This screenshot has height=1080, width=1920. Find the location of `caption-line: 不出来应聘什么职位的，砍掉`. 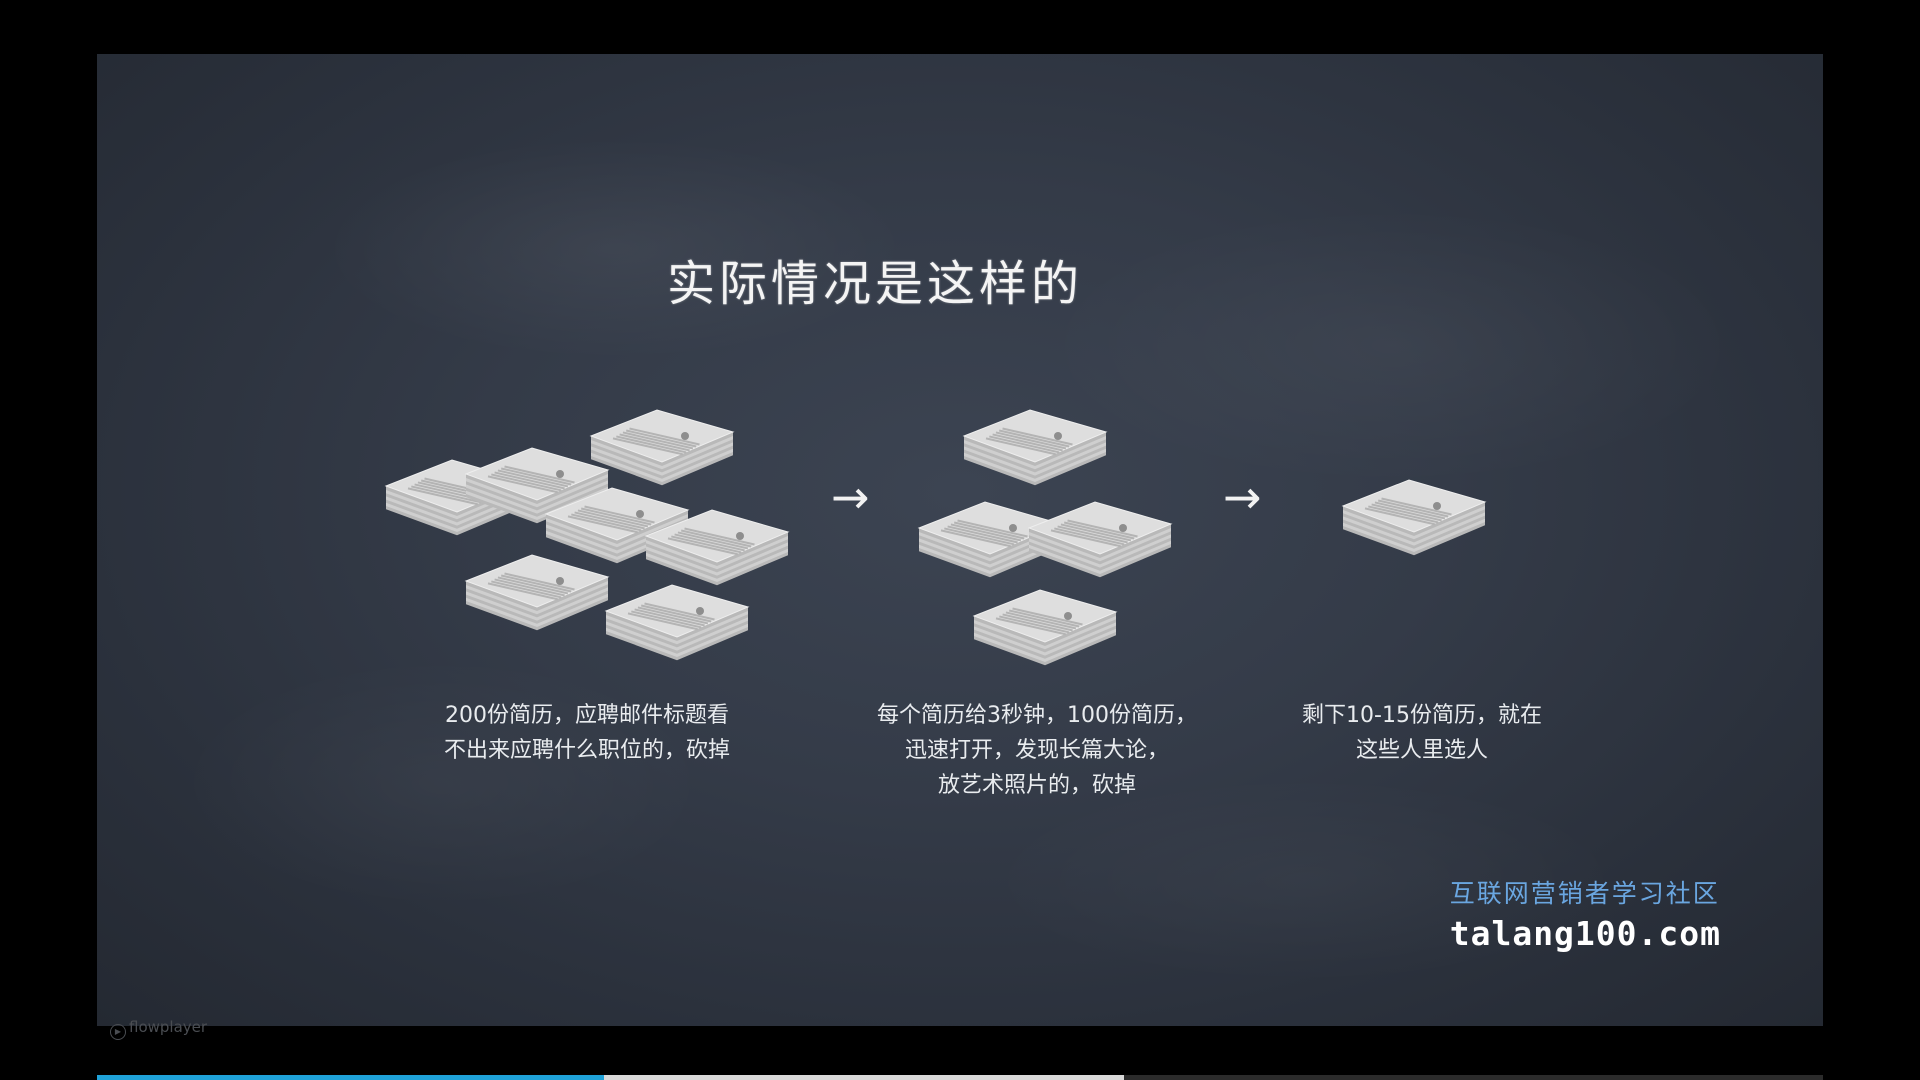

caption-line: 不出来应聘什么职位的，砍掉 is located at coordinates (586, 750).